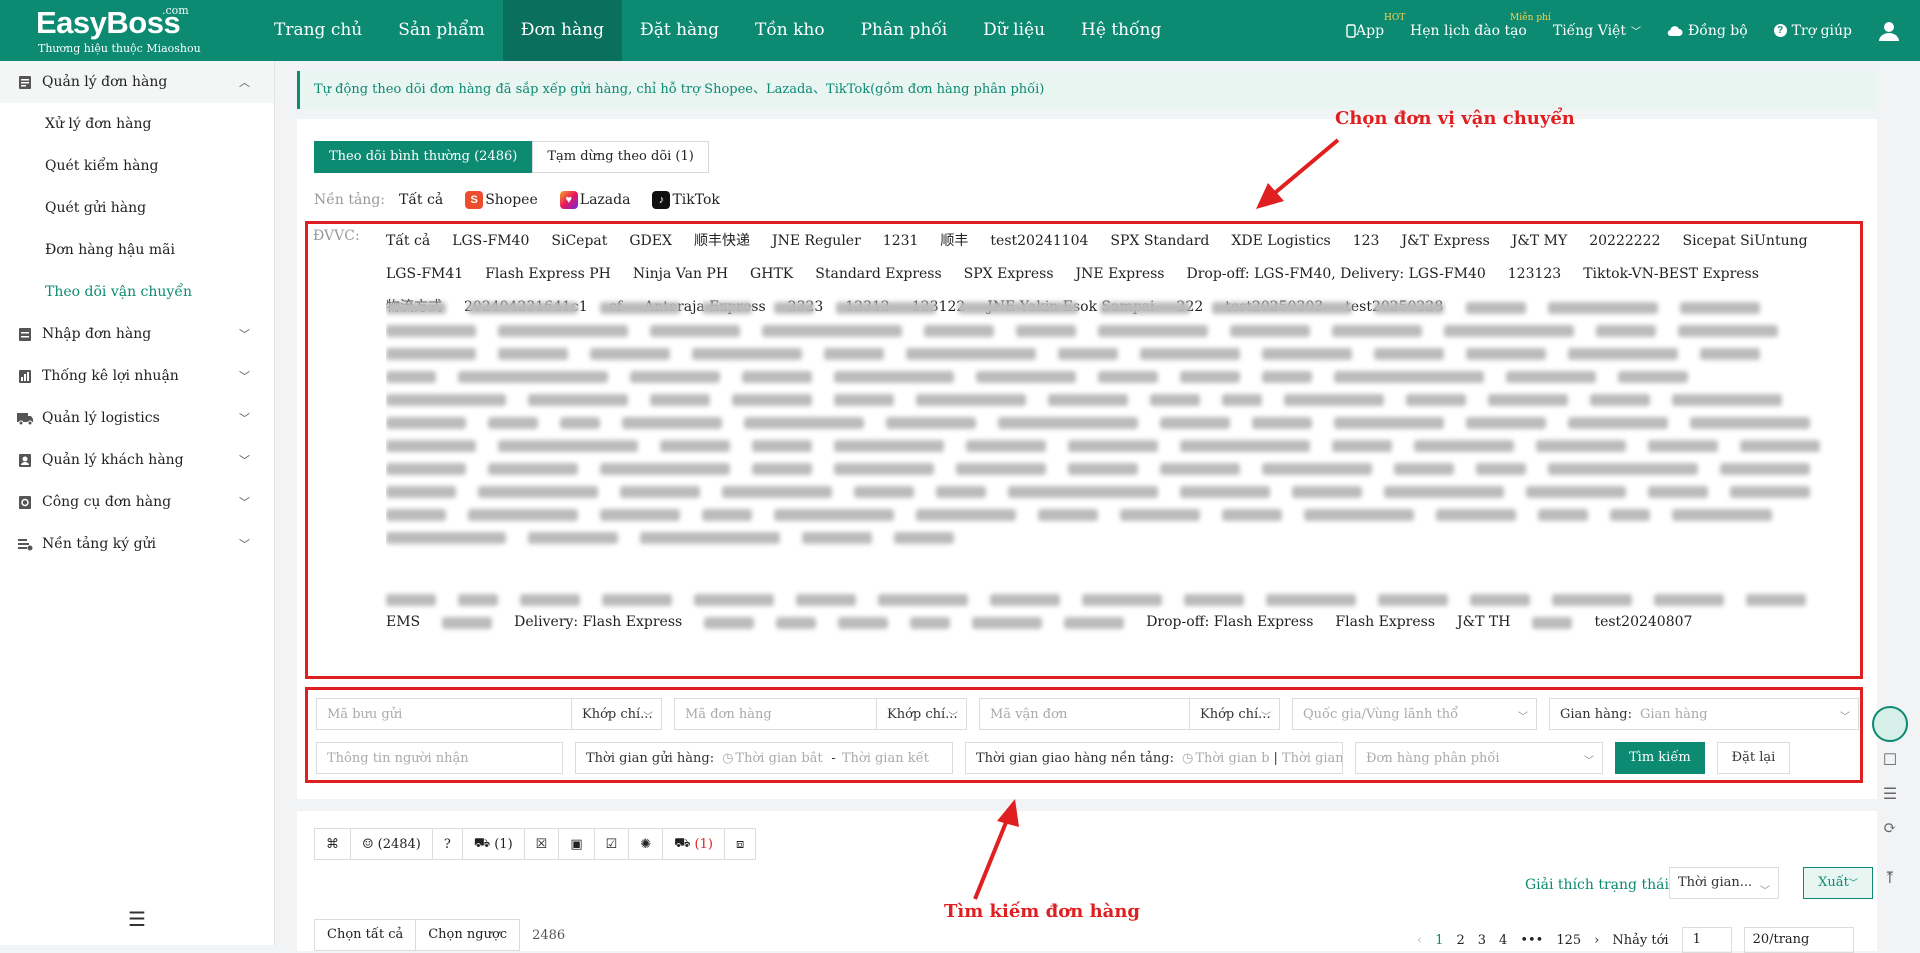 The height and width of the screenshot is (953, 1920). What do you see at coordinates (137, 82) in the screenshot?
I see `sidebar-group-order-management: Quản lý đơn hàng ︿` at bounding box center [137, 82].